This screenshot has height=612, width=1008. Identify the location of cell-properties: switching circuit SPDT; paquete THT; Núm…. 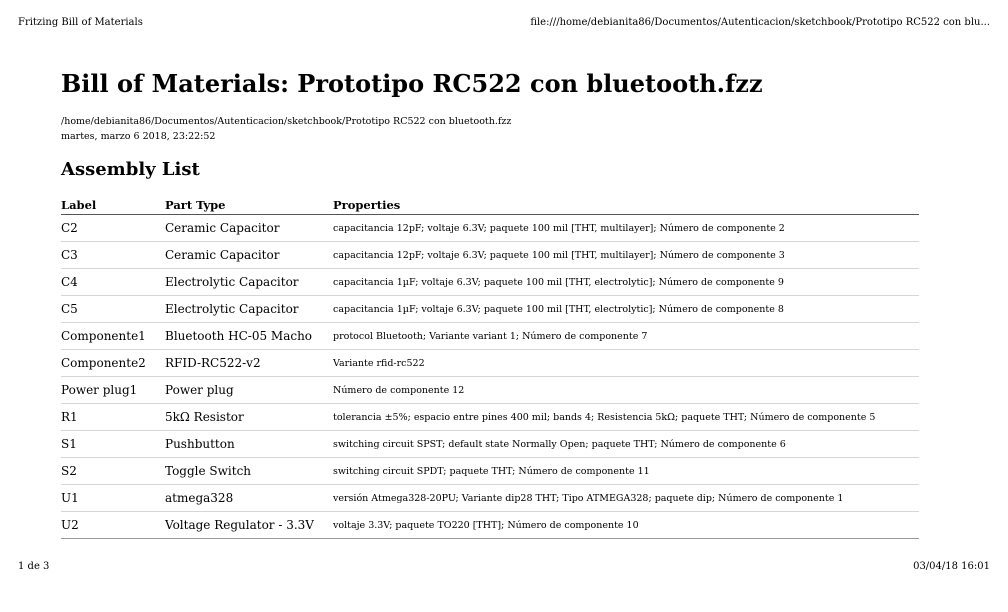
(626, 471).